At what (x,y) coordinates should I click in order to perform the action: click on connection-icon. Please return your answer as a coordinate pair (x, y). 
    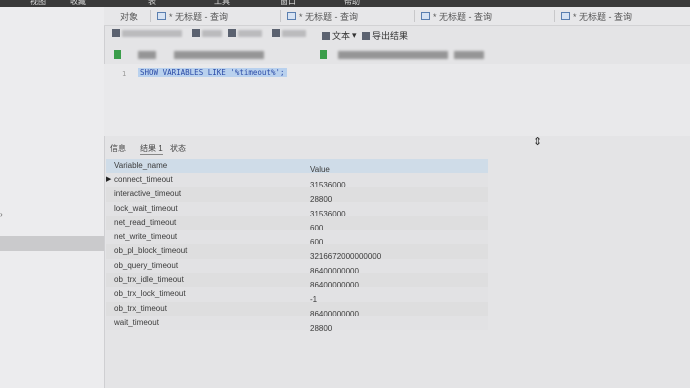
    Looking at the image, I should click on (117, 54).